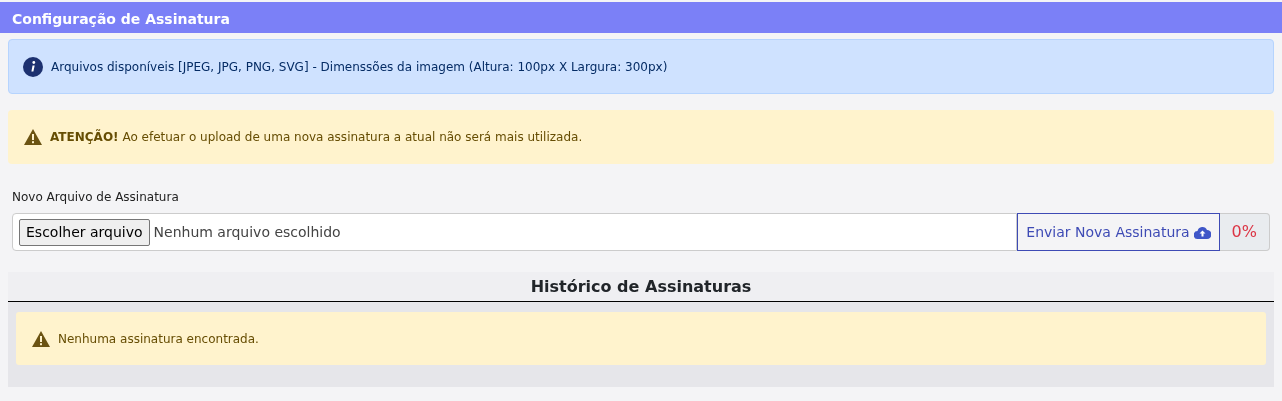 This screenshot has height=401, width=1282. I want to click on history-title: Histórico de Assinaturas, so click(641, 287).